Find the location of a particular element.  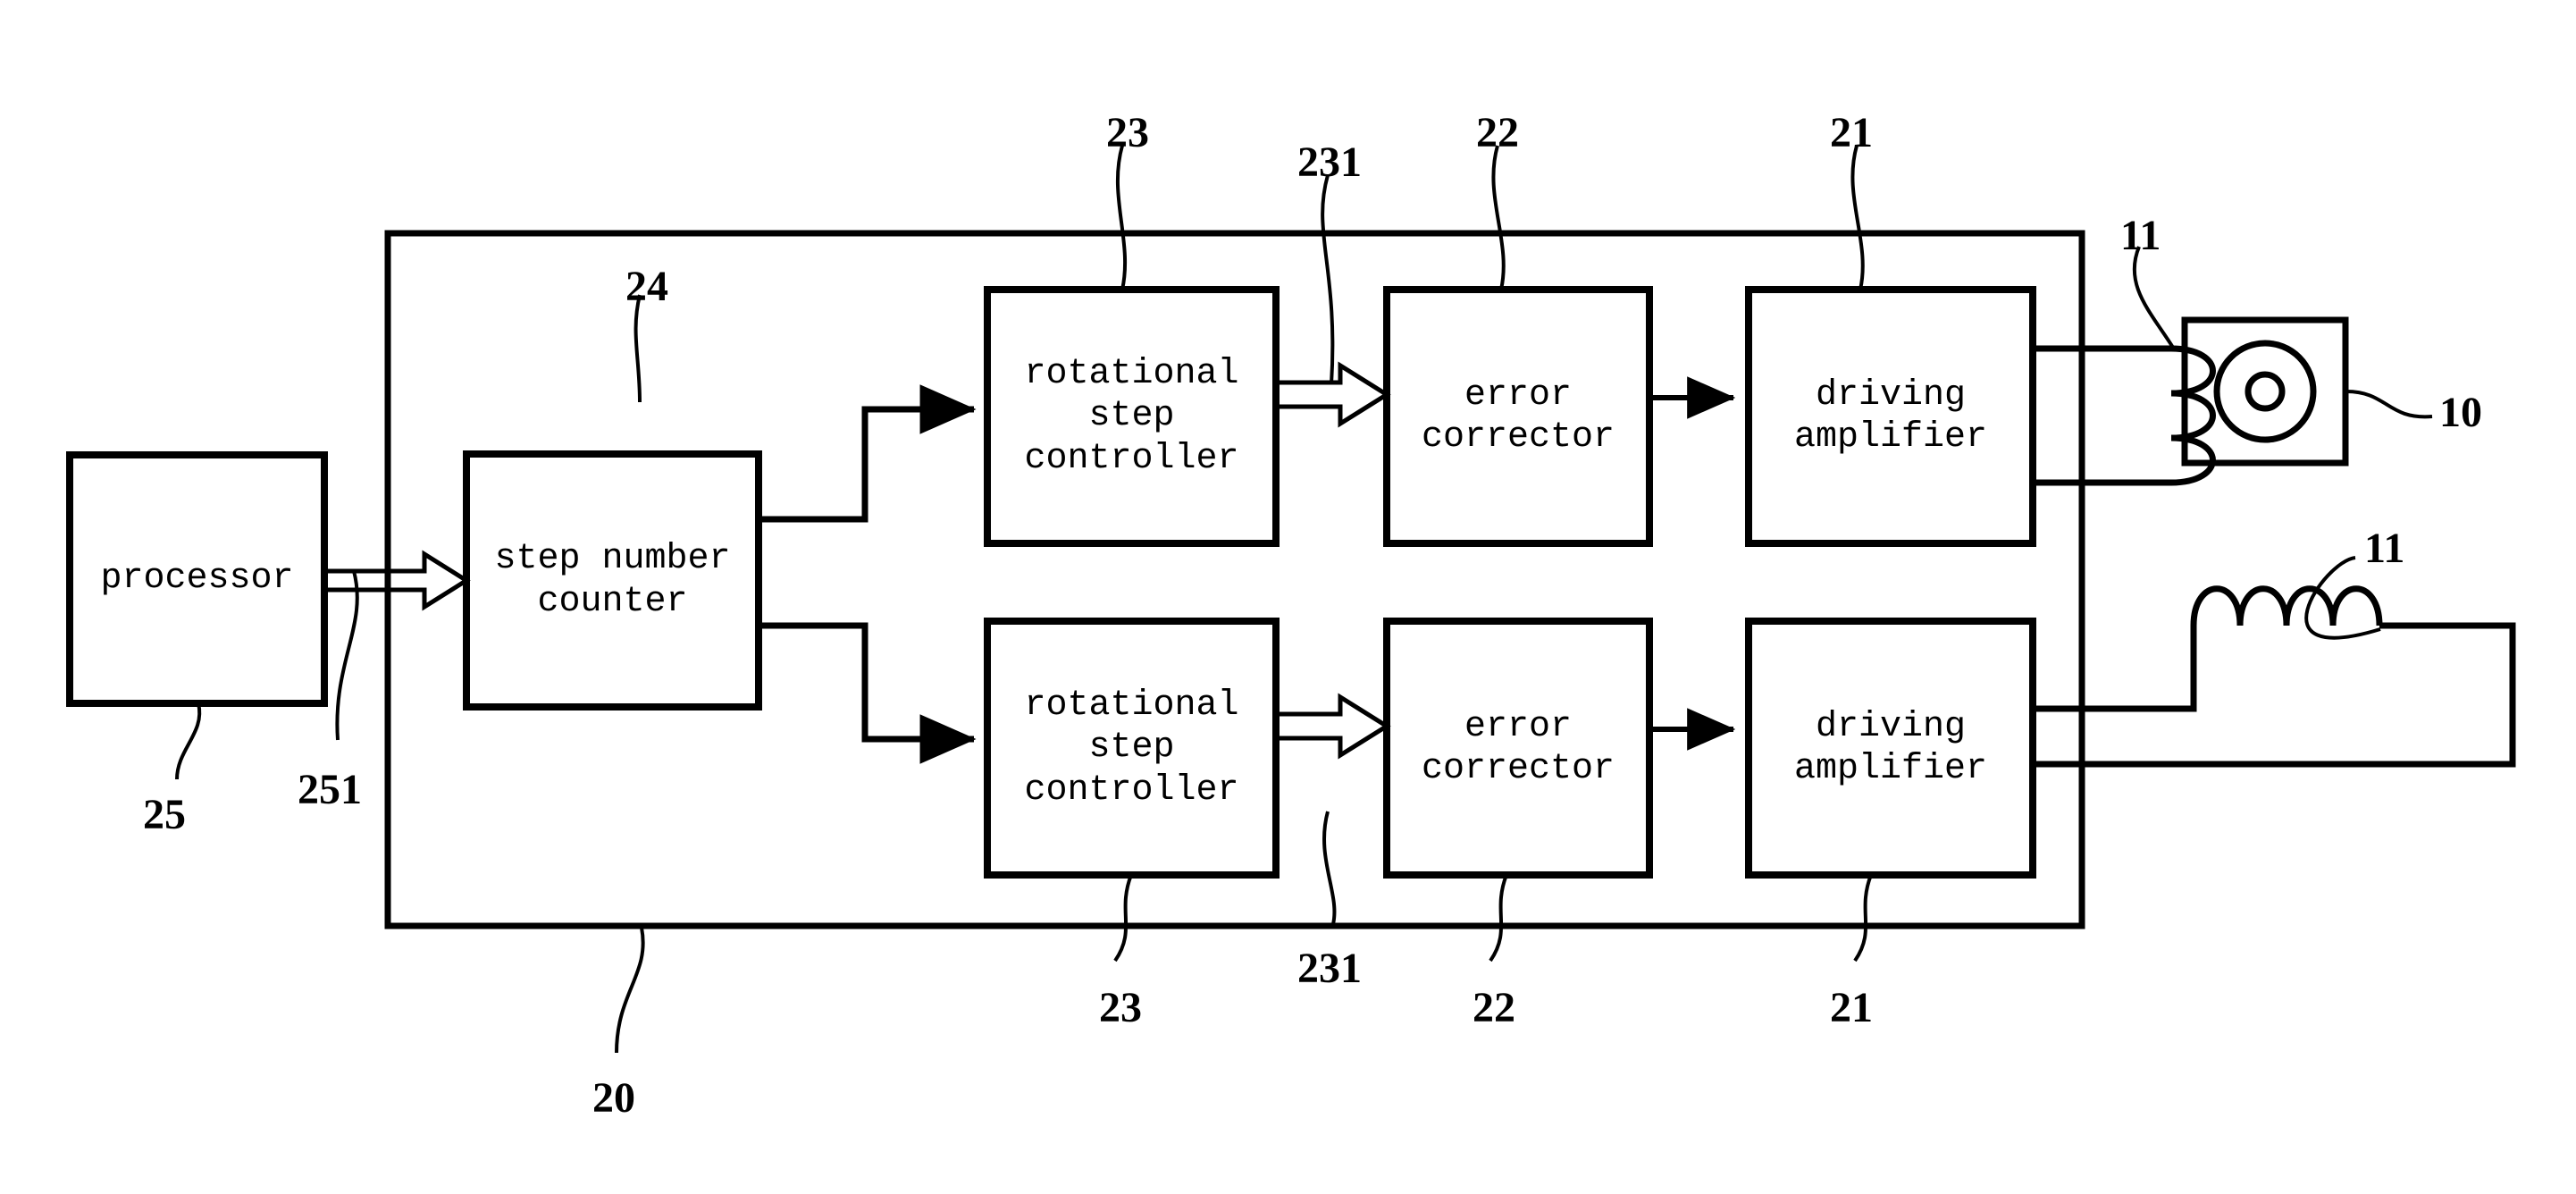

processor-box is located at coordinates (197, 579).